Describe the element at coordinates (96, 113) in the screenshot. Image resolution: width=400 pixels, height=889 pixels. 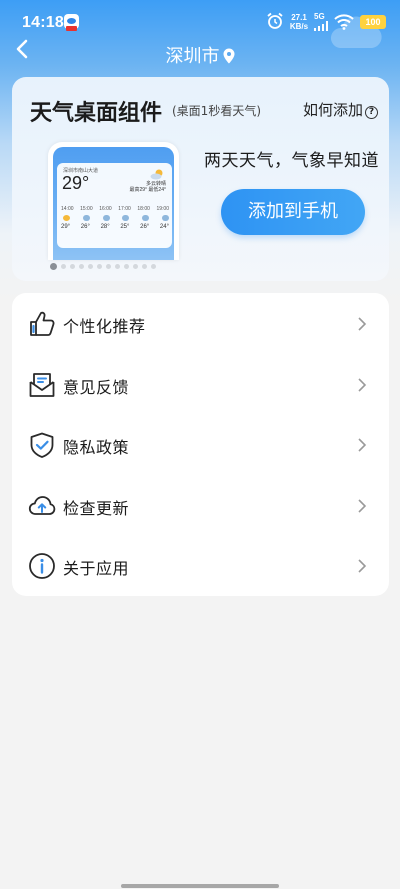
I see `widget-title: 天气桌面组件` at that location.